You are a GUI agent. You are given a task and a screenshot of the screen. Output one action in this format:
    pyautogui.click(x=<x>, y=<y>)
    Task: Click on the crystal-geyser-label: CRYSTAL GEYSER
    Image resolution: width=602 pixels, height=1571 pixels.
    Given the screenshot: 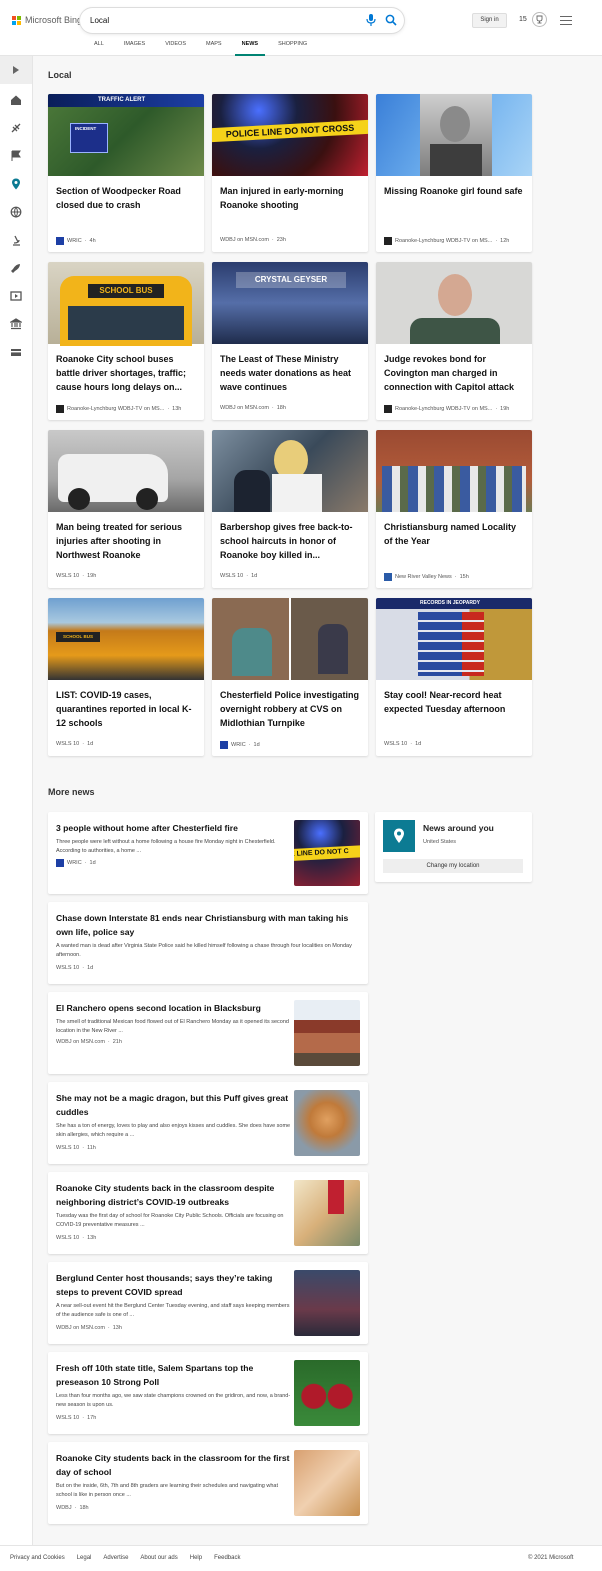 What is the action you would take?
    pyautogui.click(x=291, y=280)
    